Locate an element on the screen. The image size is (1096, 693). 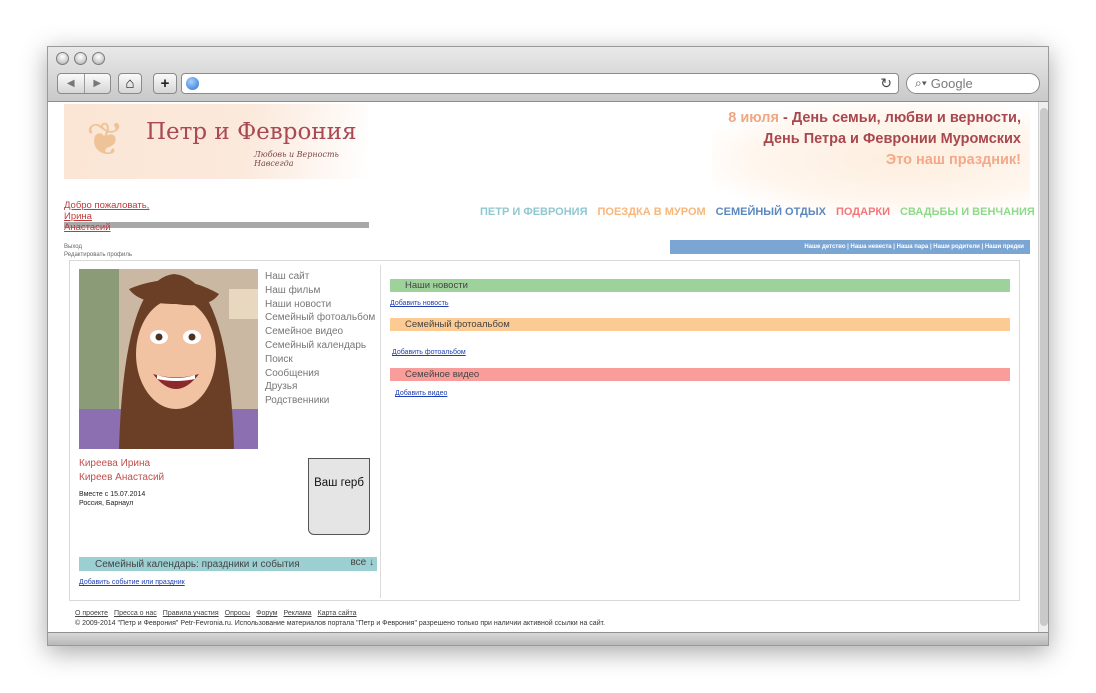
vertical-scrollbar is located at coordinates (1043, 368).